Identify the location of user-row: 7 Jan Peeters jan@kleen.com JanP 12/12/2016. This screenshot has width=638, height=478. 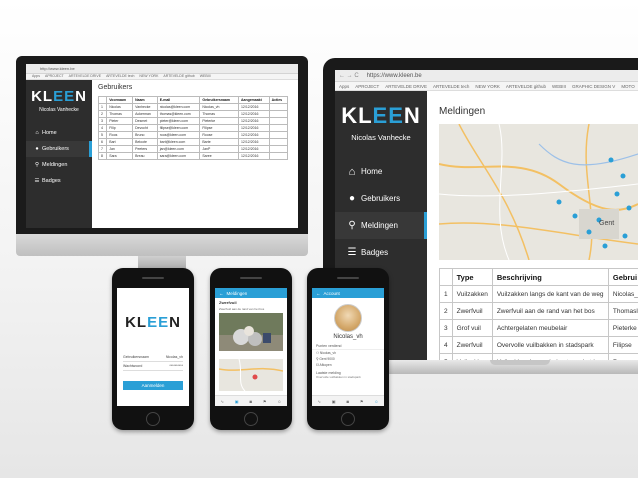
(193, 149).